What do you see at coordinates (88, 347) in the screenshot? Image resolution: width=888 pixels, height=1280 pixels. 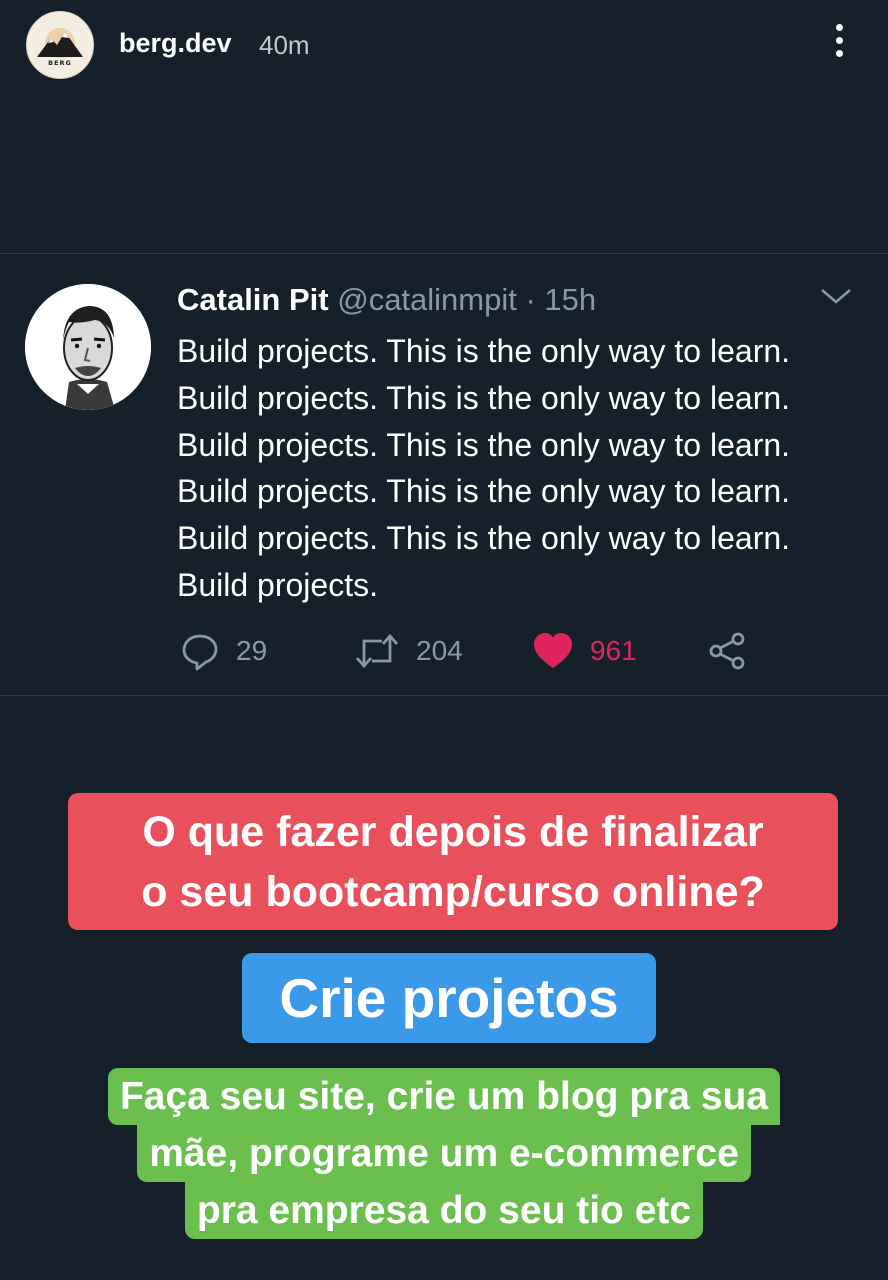 I see `author-avatar` at bounding box center [88, 347].